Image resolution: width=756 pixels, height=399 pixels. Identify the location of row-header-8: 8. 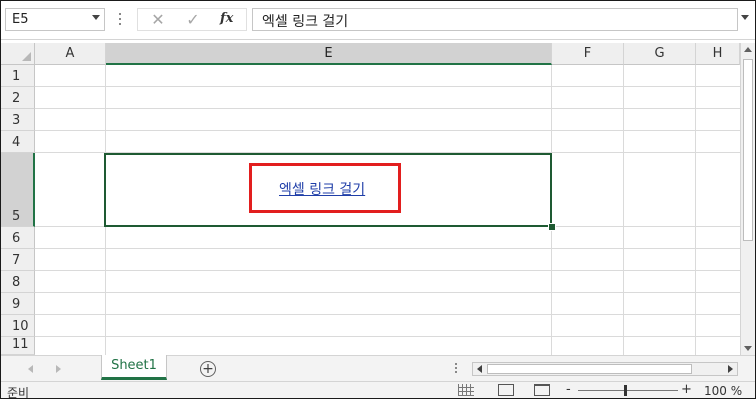
(18, 282).